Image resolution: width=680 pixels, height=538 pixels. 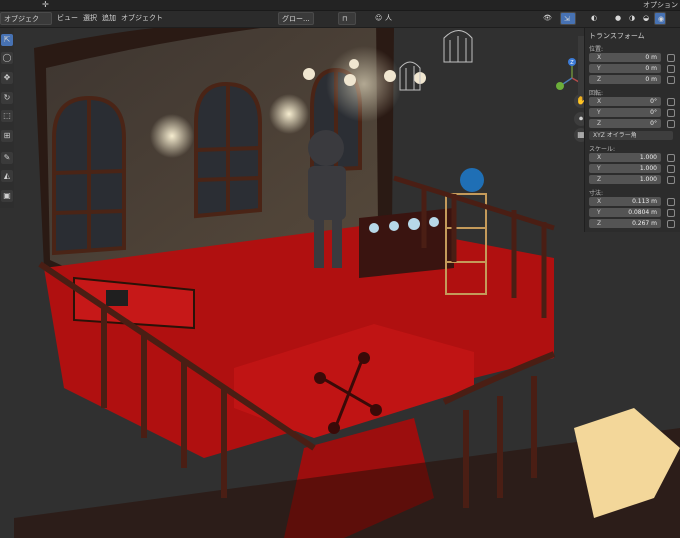 What do you see at coordinates (617, 36) in the screenshot?
I see `panel-title: トランスフォーム` at bounding box center [617, 36].